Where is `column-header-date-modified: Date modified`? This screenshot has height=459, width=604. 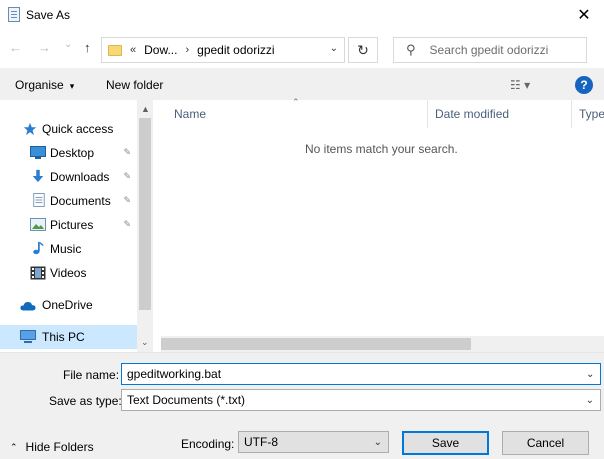 column-header-date-modified: Date modified is located at coordinates (472, 114).